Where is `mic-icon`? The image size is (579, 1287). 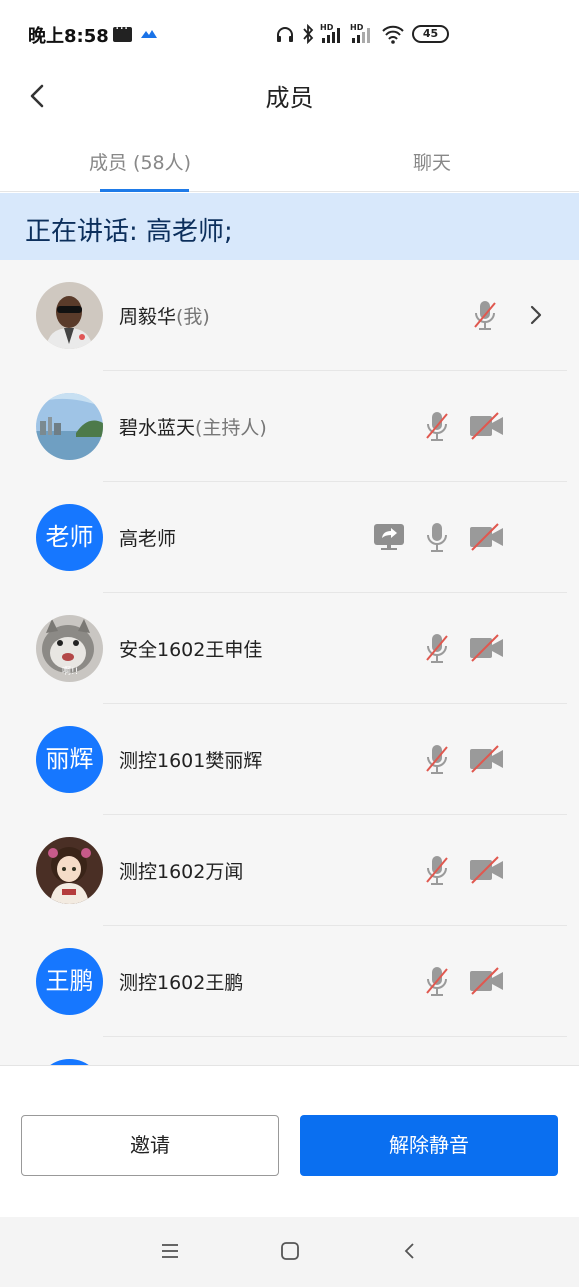 mic-icon is located at coordinates (437, 537).